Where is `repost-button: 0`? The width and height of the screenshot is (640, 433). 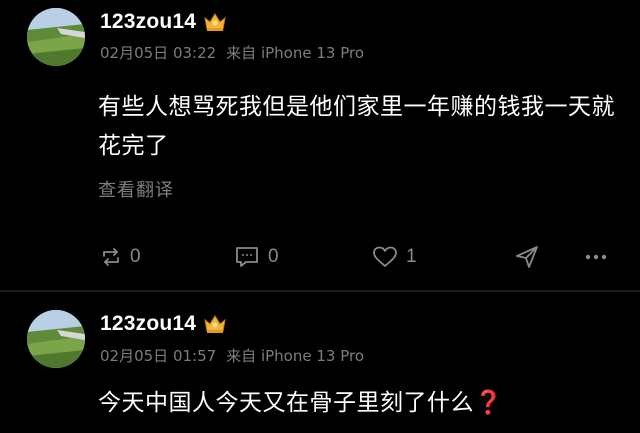
repost-button: 0 is located at coordinates (120, 257).